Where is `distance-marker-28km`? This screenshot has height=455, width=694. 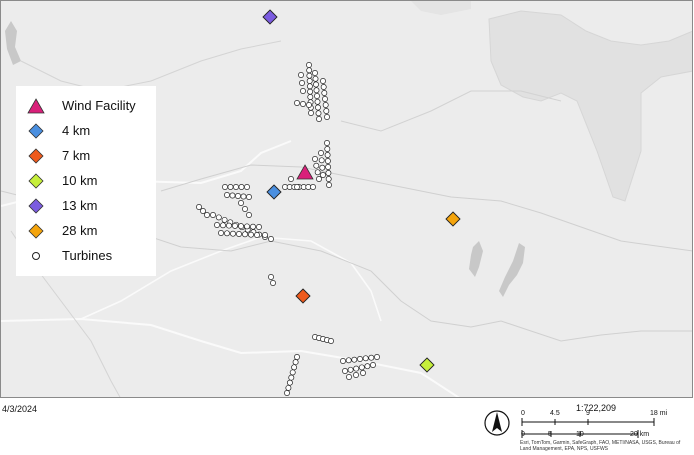 distance-marker-28km is located at coordinates (453, 219).